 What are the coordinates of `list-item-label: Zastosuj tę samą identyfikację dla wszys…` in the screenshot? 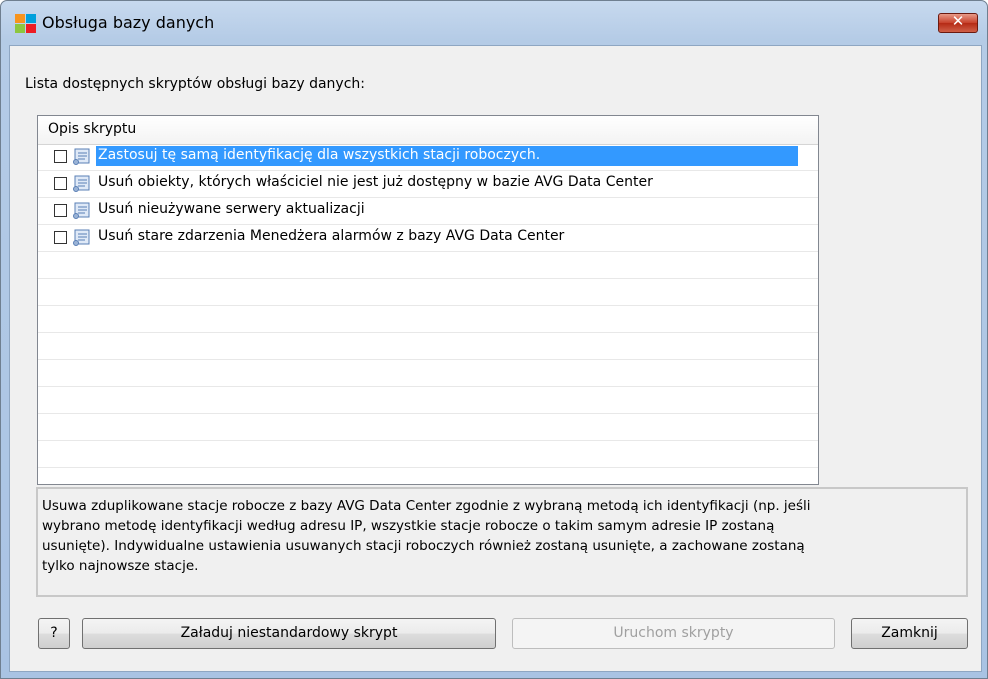 It's located at (447, 156).